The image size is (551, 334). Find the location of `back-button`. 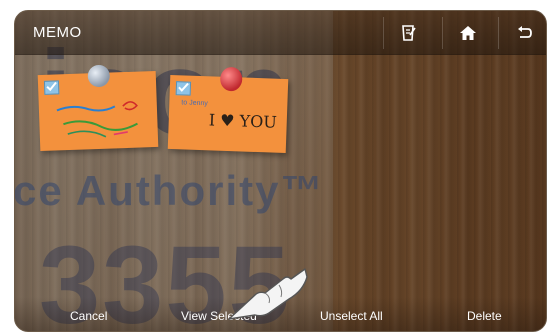

back-button is located at coordinates (522, 33).